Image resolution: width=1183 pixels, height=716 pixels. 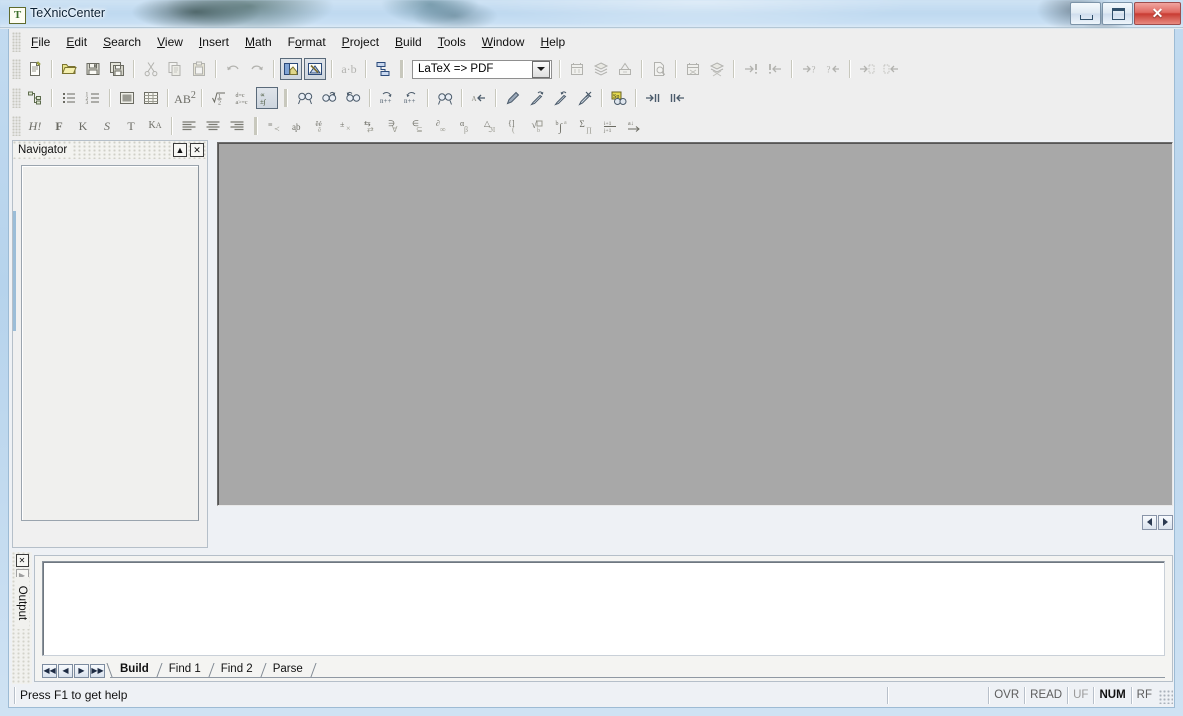 What do you see at coordinates (69, 69) in the screenshot?
I see `open-document-button` at bounding box center [69, 69].